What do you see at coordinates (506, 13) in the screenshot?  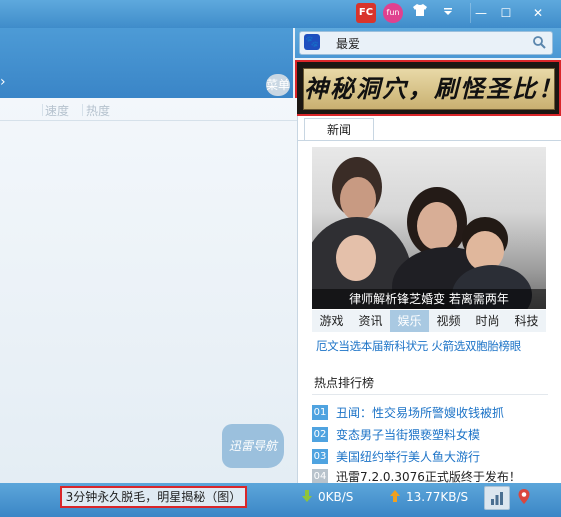 I see `maximize-button: ☐` at bounding box center [506, 13].